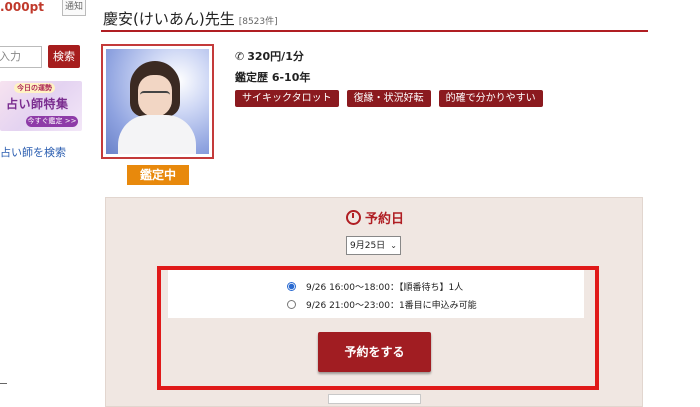 The height and width of the screenshot is (407, 700). Describe the element at coordinates (21, 57) in the screenshot. I see `search-input: 入力` at that location.